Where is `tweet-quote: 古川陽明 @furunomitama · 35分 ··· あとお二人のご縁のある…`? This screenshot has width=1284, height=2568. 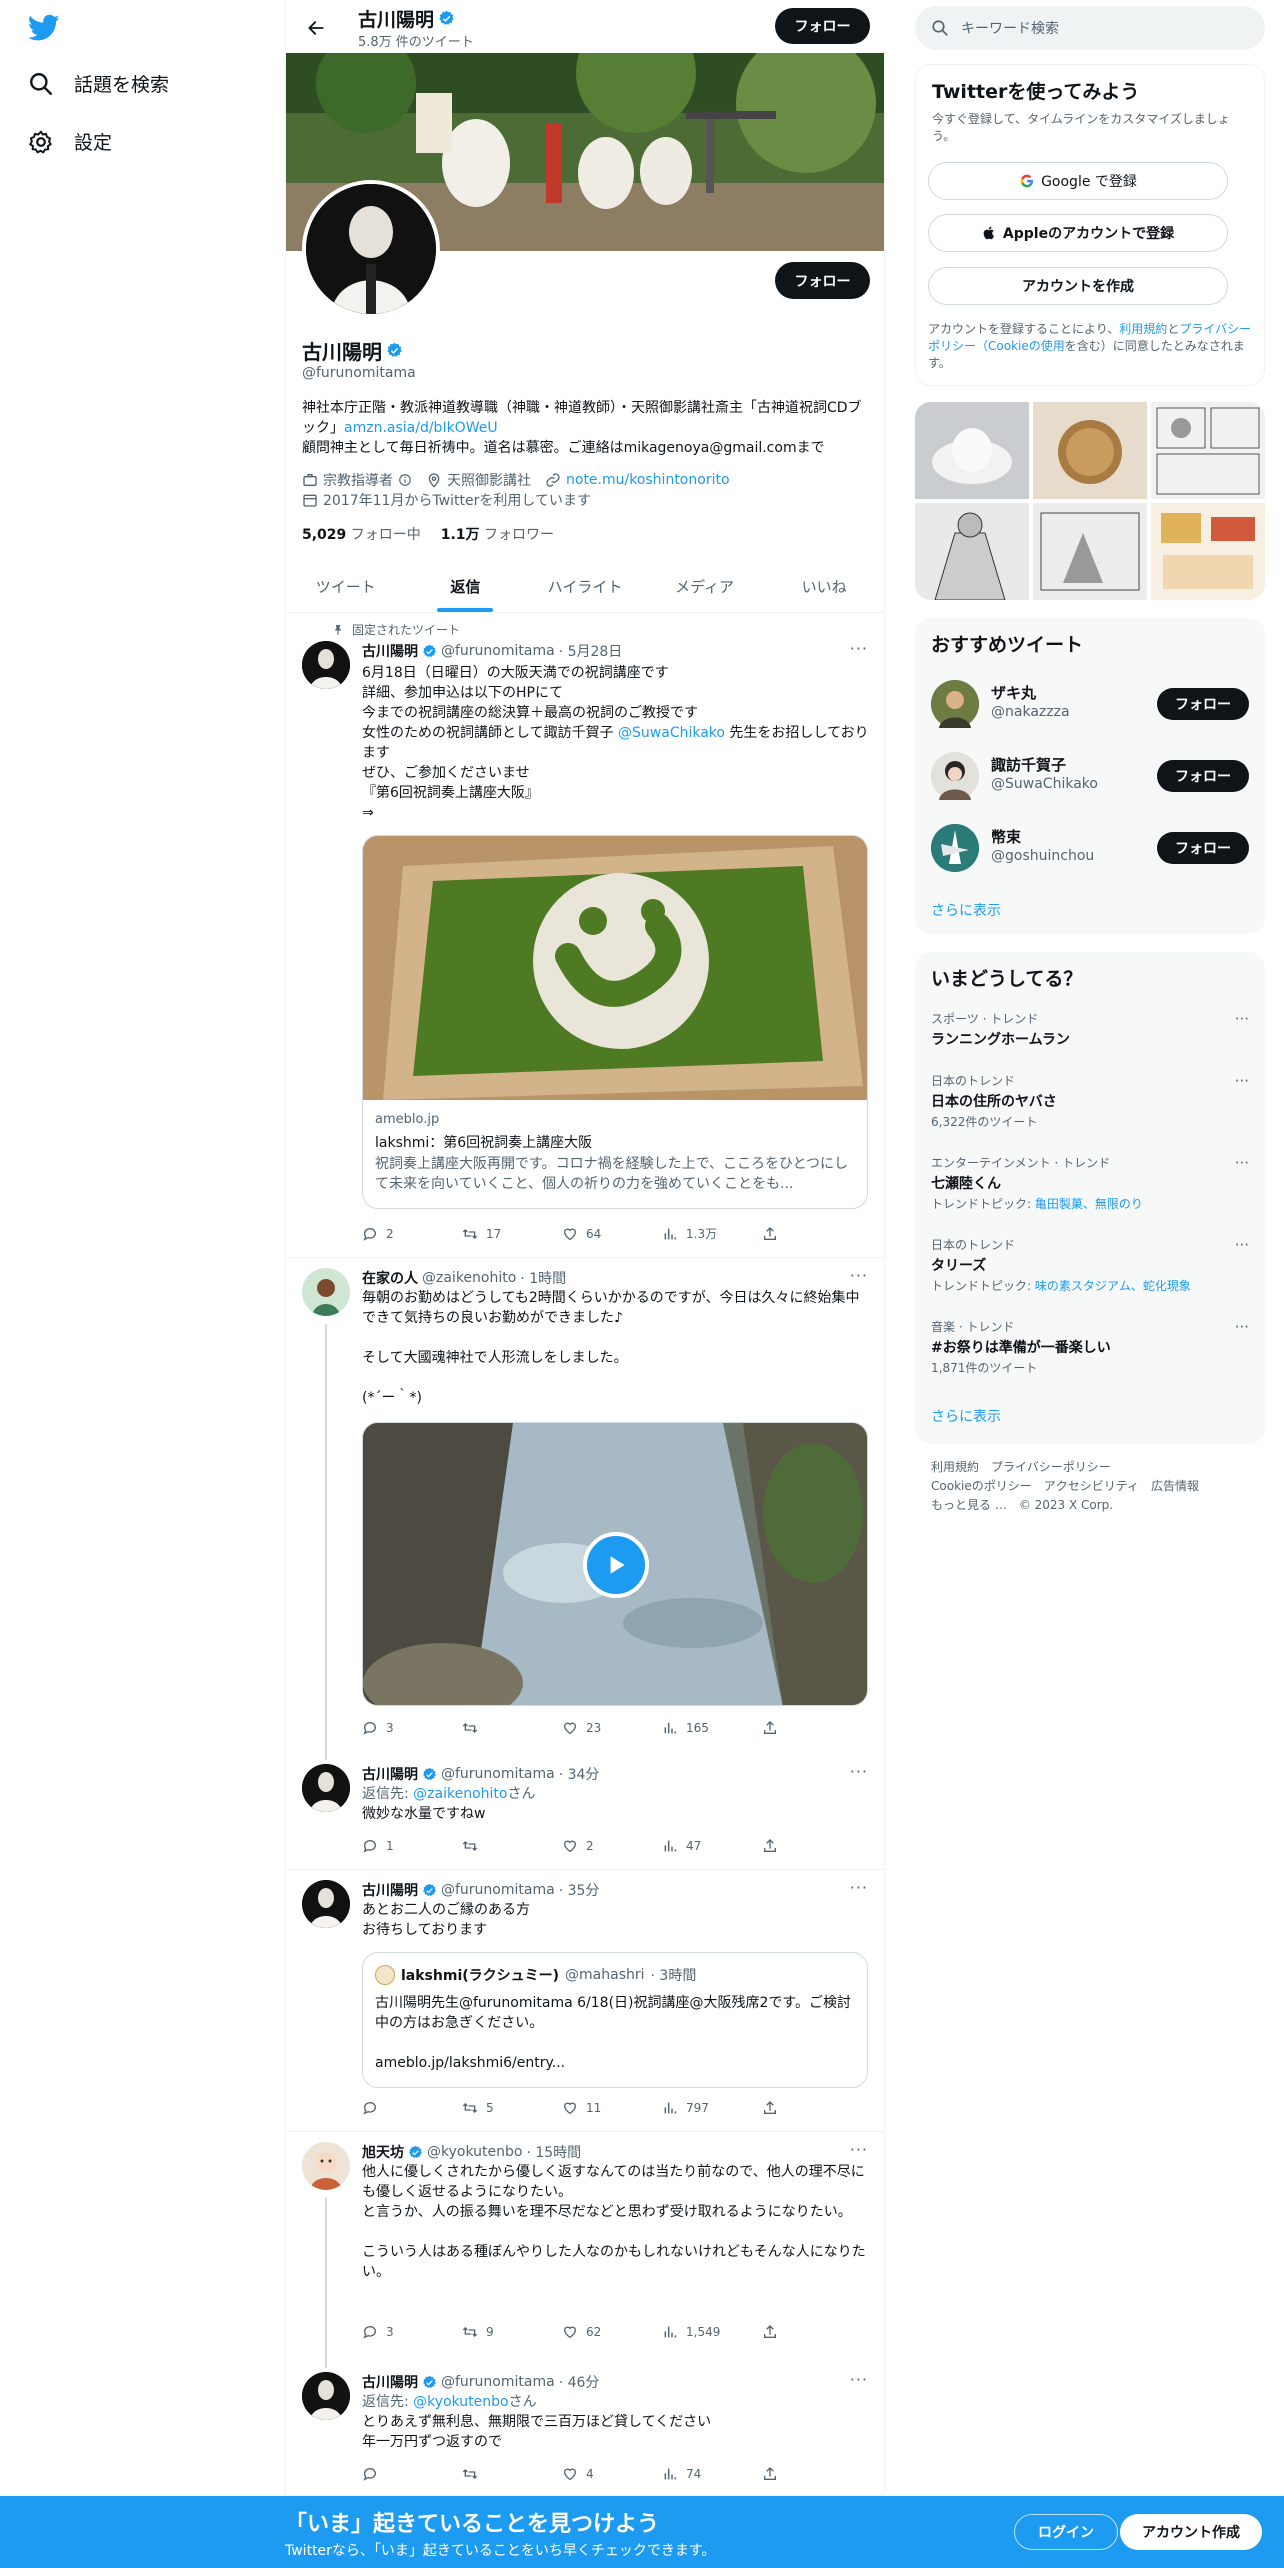
tweet-quote: 古川陽明 @furunomitama · 35分 ··· あとお二人のご縁のある… is located at coordinates (585, 2001).